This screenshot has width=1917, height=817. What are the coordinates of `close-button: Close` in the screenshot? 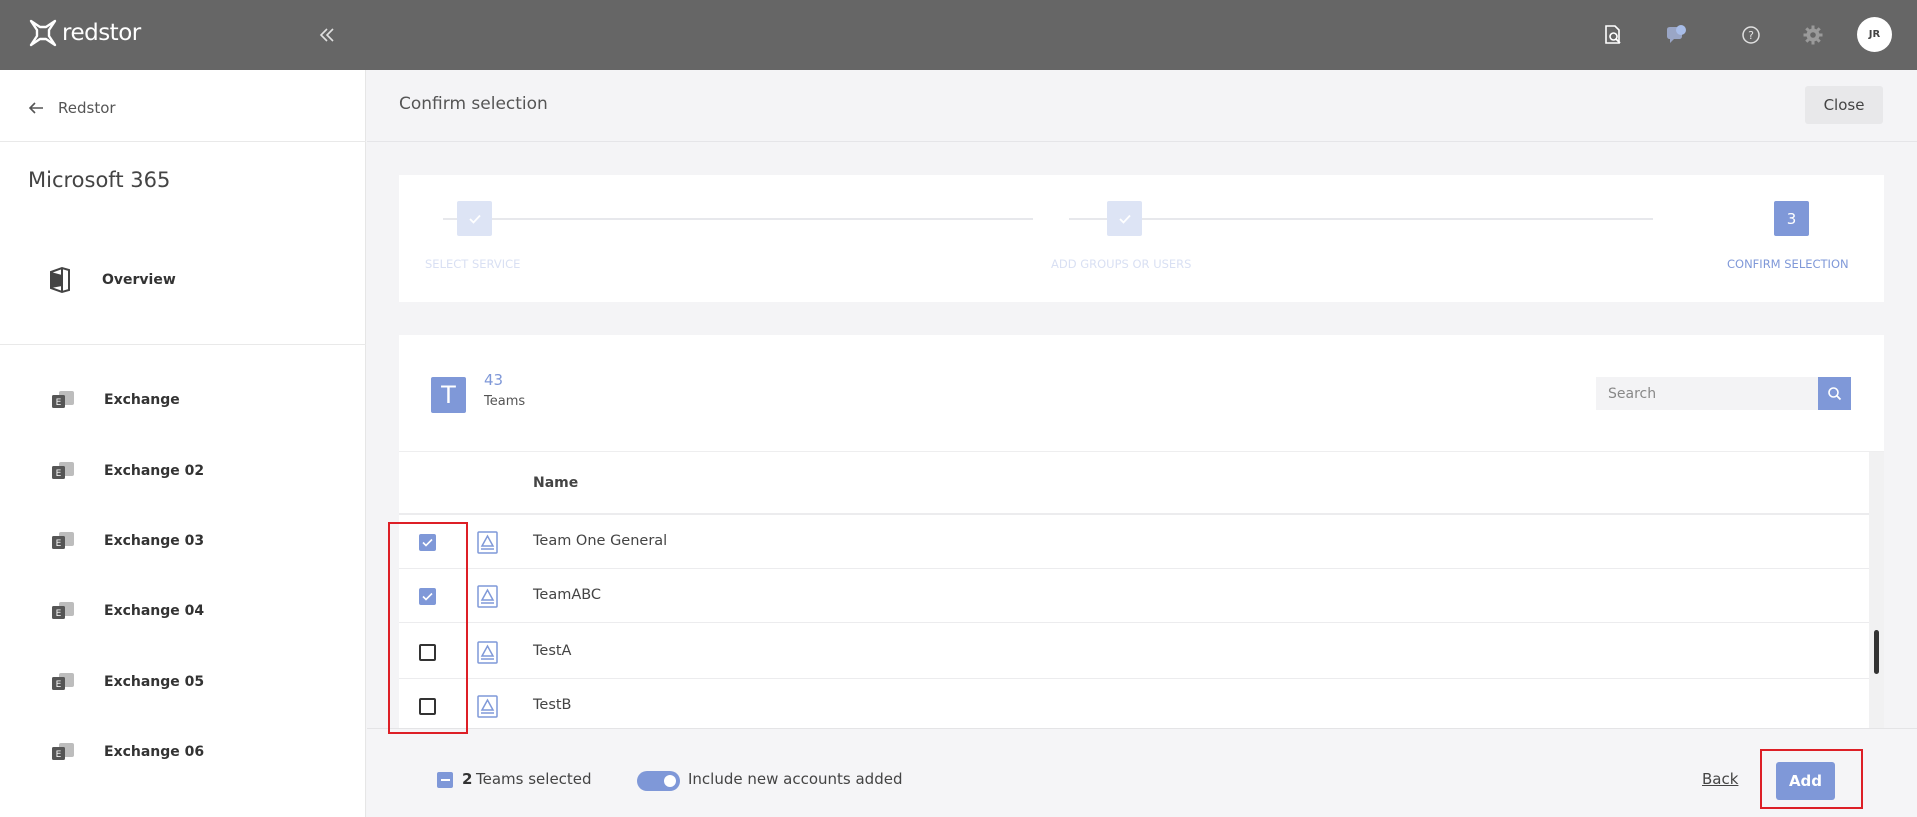 It's located at (1844, 105).